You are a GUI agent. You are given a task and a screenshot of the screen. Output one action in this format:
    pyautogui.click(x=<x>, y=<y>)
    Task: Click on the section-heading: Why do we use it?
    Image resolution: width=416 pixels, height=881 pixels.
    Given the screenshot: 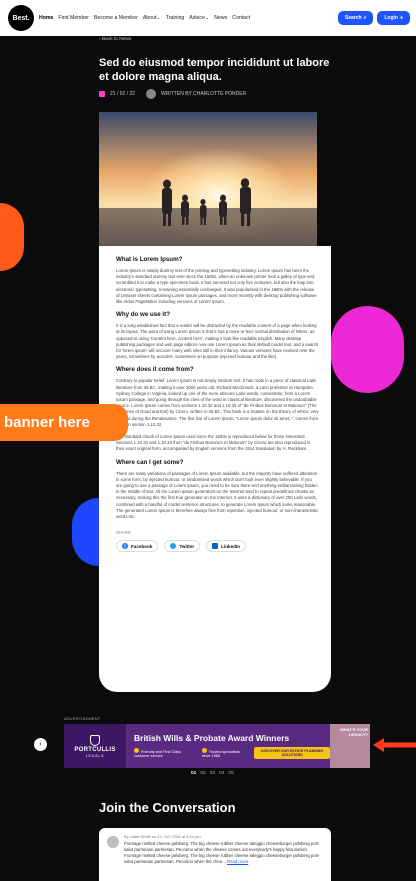 What is the action you would take?
    pyautogui.click(x=143, y=315)
    